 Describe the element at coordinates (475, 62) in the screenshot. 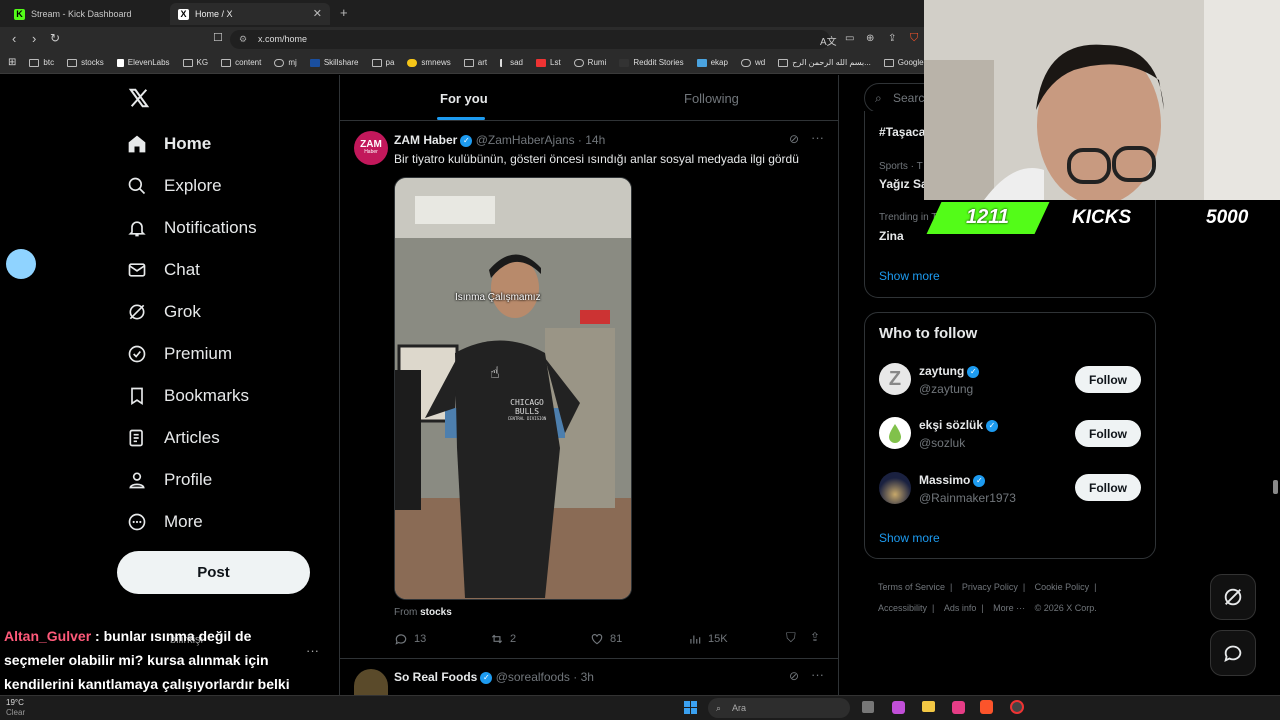

I see `bookmark-art: art` at that location.